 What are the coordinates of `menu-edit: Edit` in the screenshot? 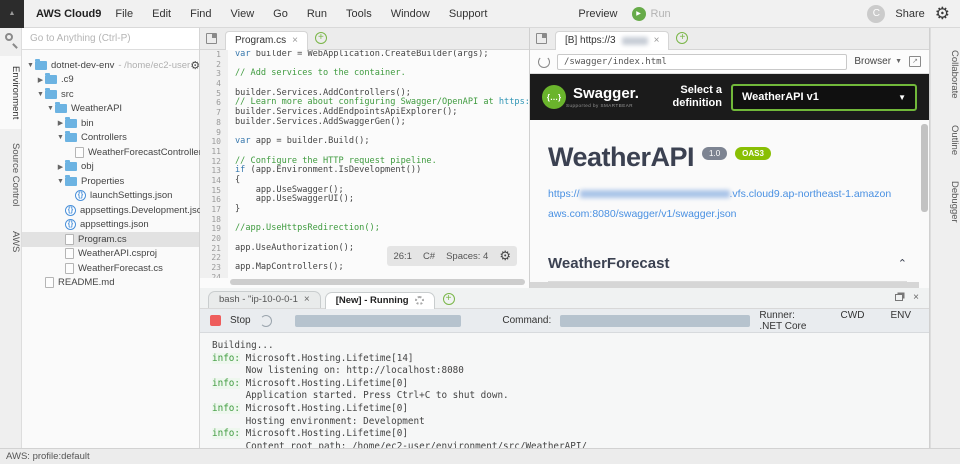 It's located at (161, 14).